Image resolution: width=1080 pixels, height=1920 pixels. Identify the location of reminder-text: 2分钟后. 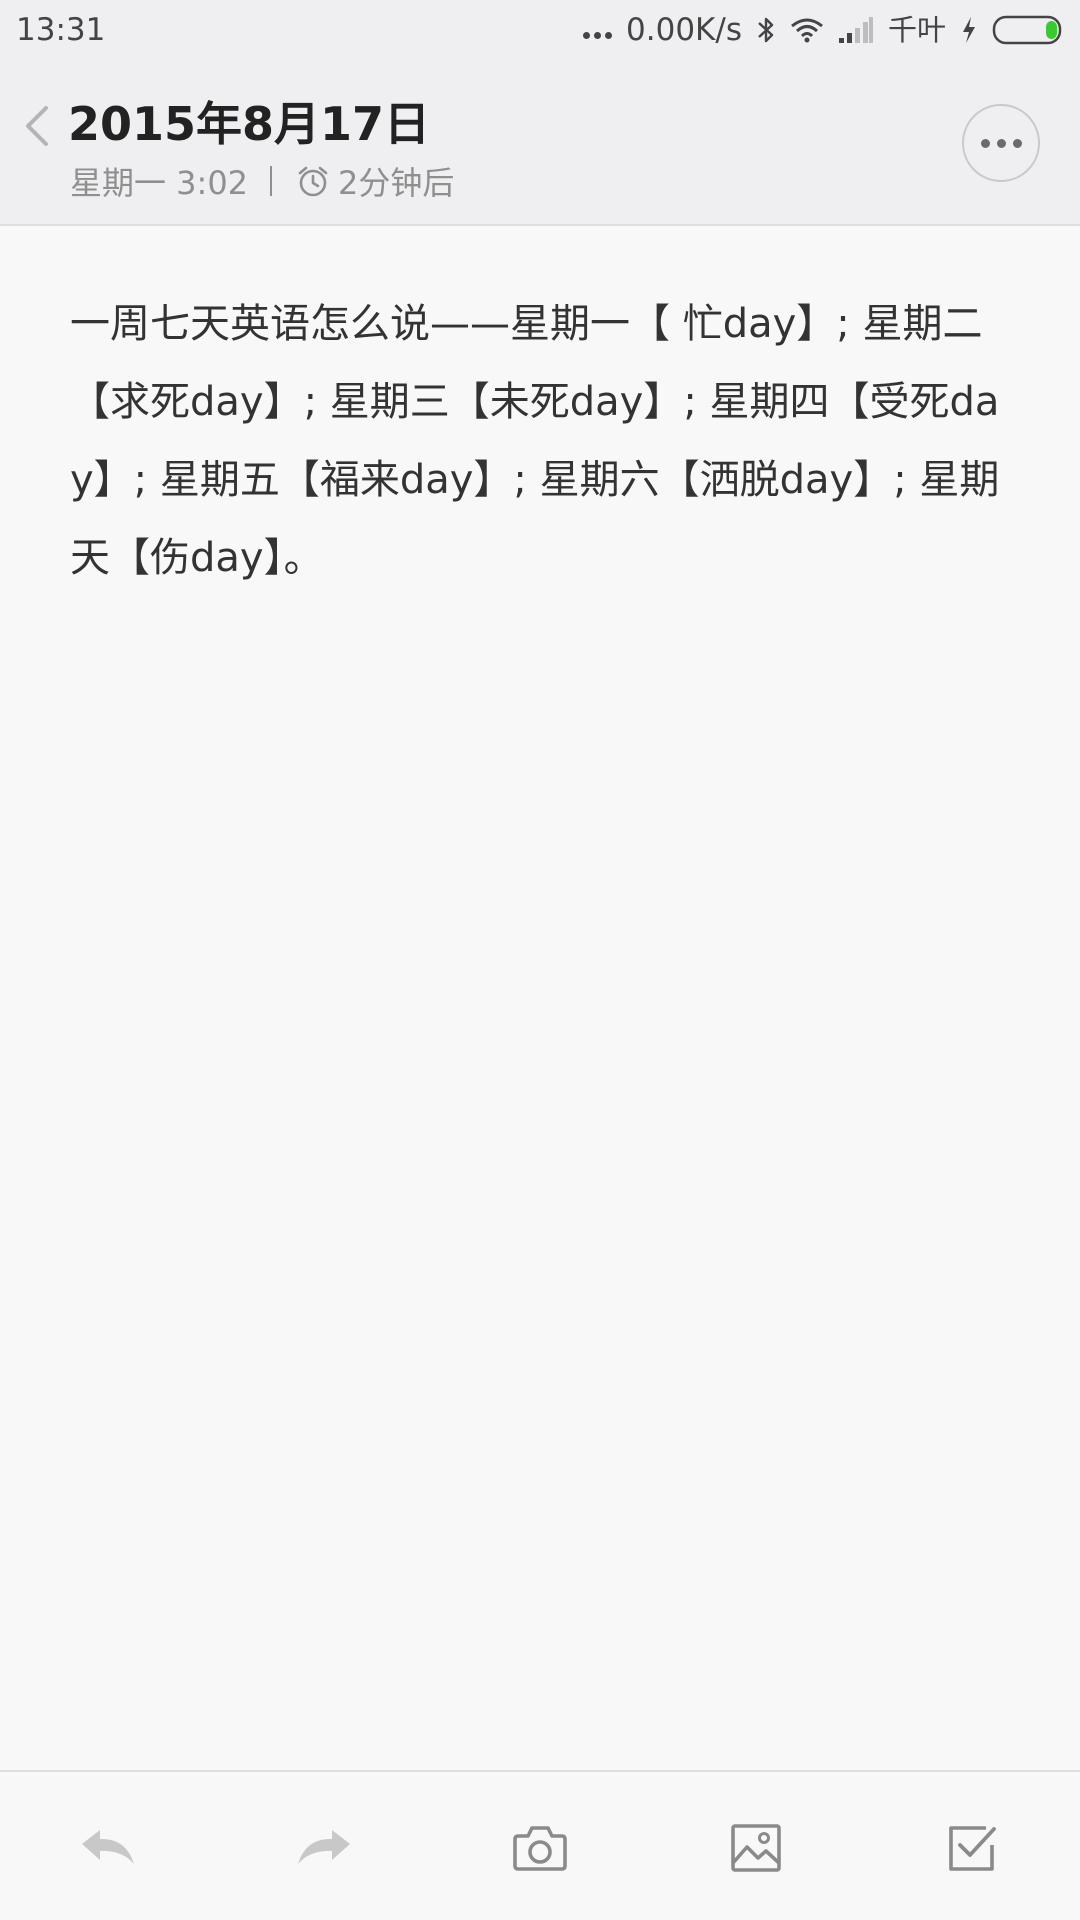
(396, 181).